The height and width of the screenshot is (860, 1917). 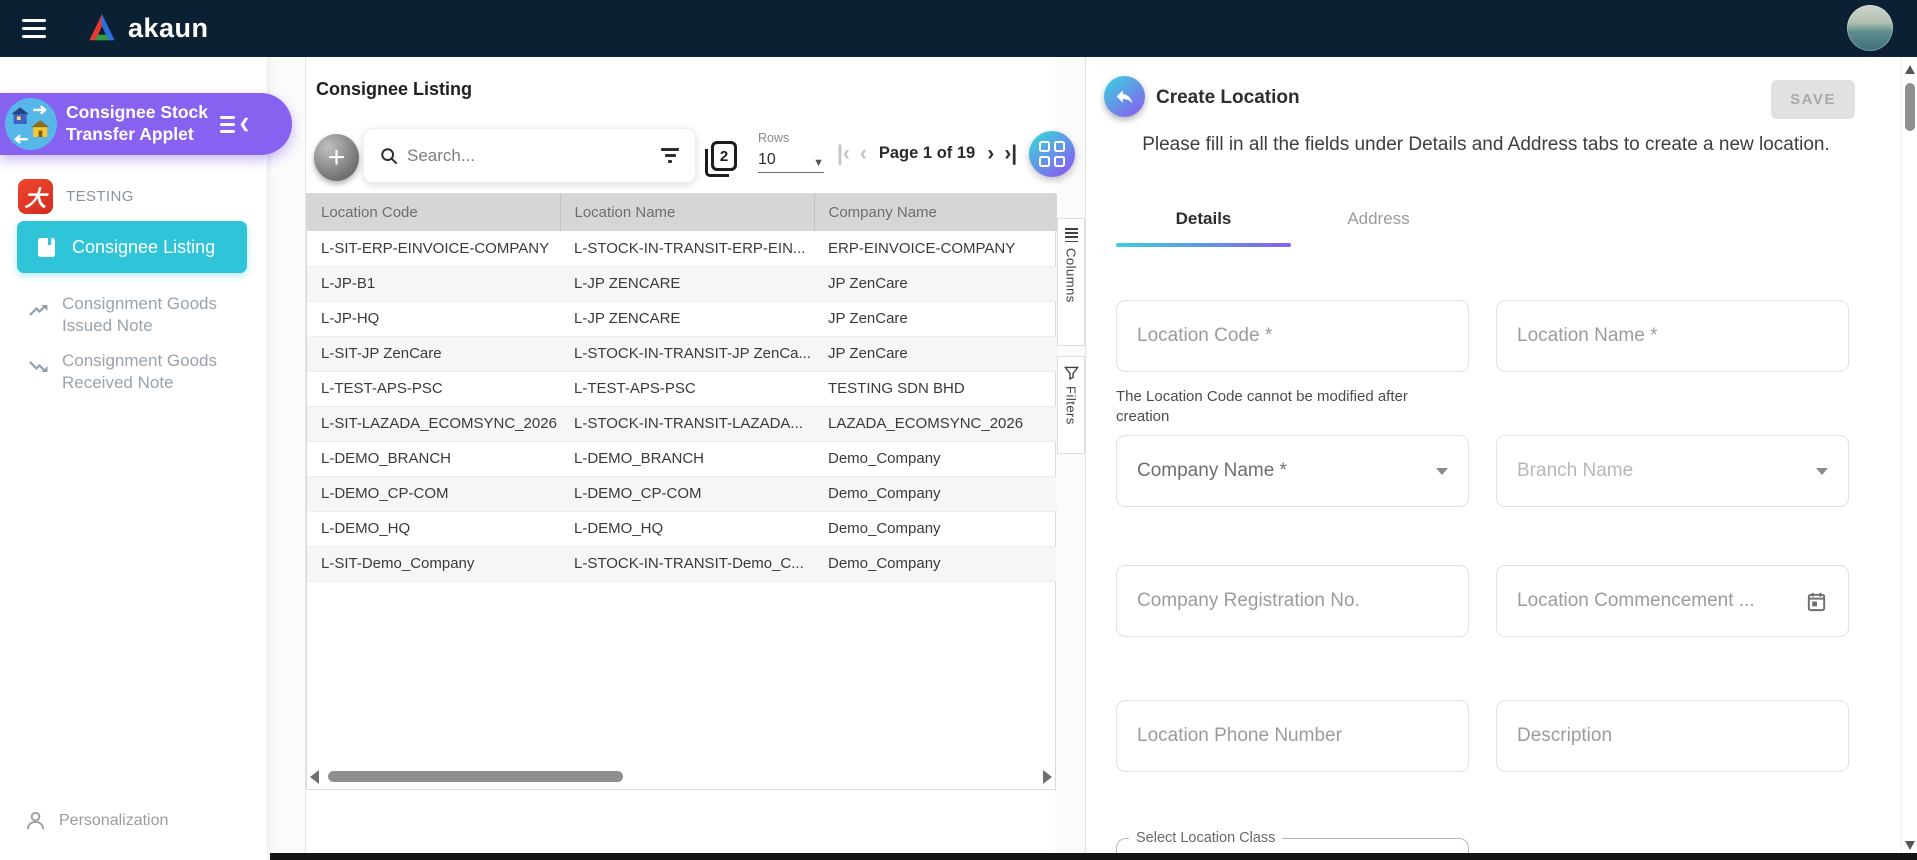 I want to click on location-code-input, so click(x=1292, y=336).